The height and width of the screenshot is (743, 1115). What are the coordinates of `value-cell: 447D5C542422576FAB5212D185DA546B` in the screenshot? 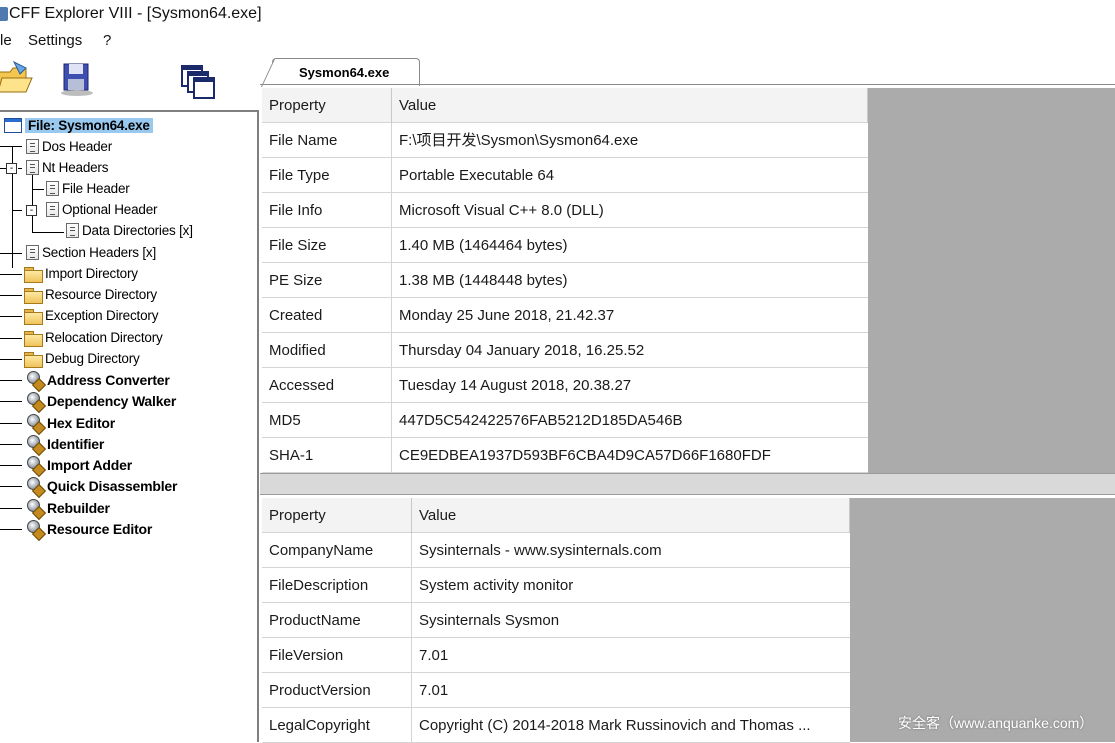 It's located at (541, 420).